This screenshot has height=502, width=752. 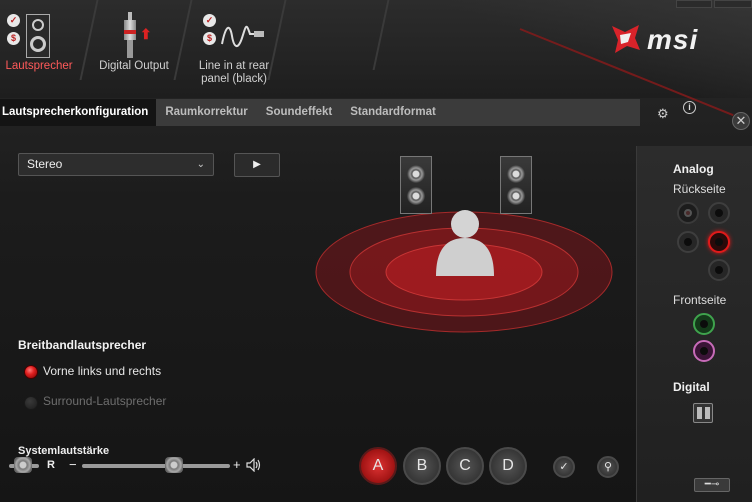 What do you see at coordinates (78, 112) in the screenshot?
I see `tab-speaker-config: Lautsprecherkonfiguration` at bounding box center [78, 112].